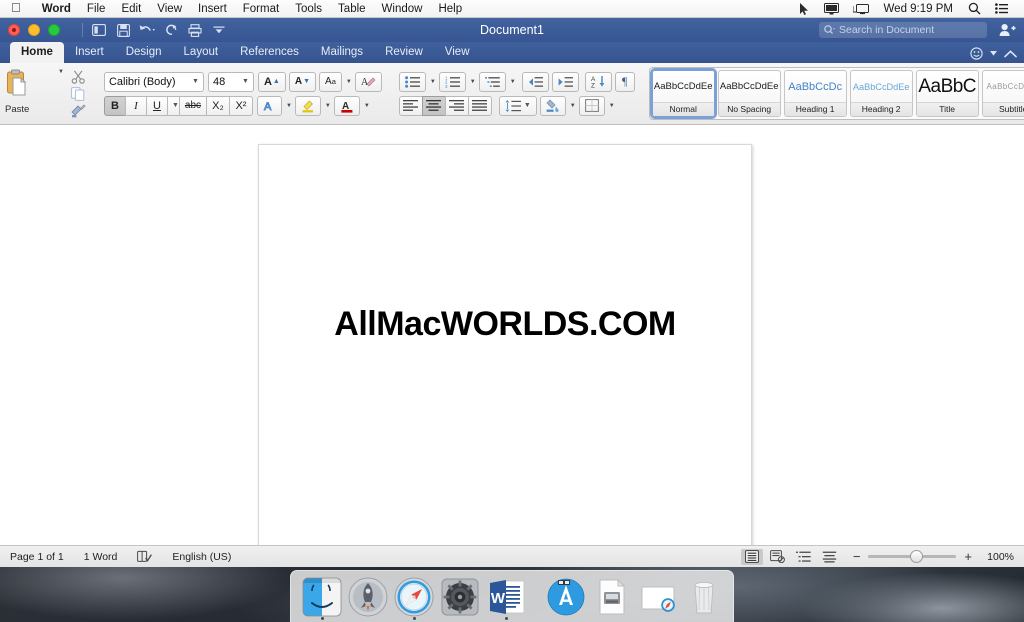  What do you see at coordinates (552, 105) in the screenshot?
I see `paragraph-shading-icon` at bounding box center [552, 105].